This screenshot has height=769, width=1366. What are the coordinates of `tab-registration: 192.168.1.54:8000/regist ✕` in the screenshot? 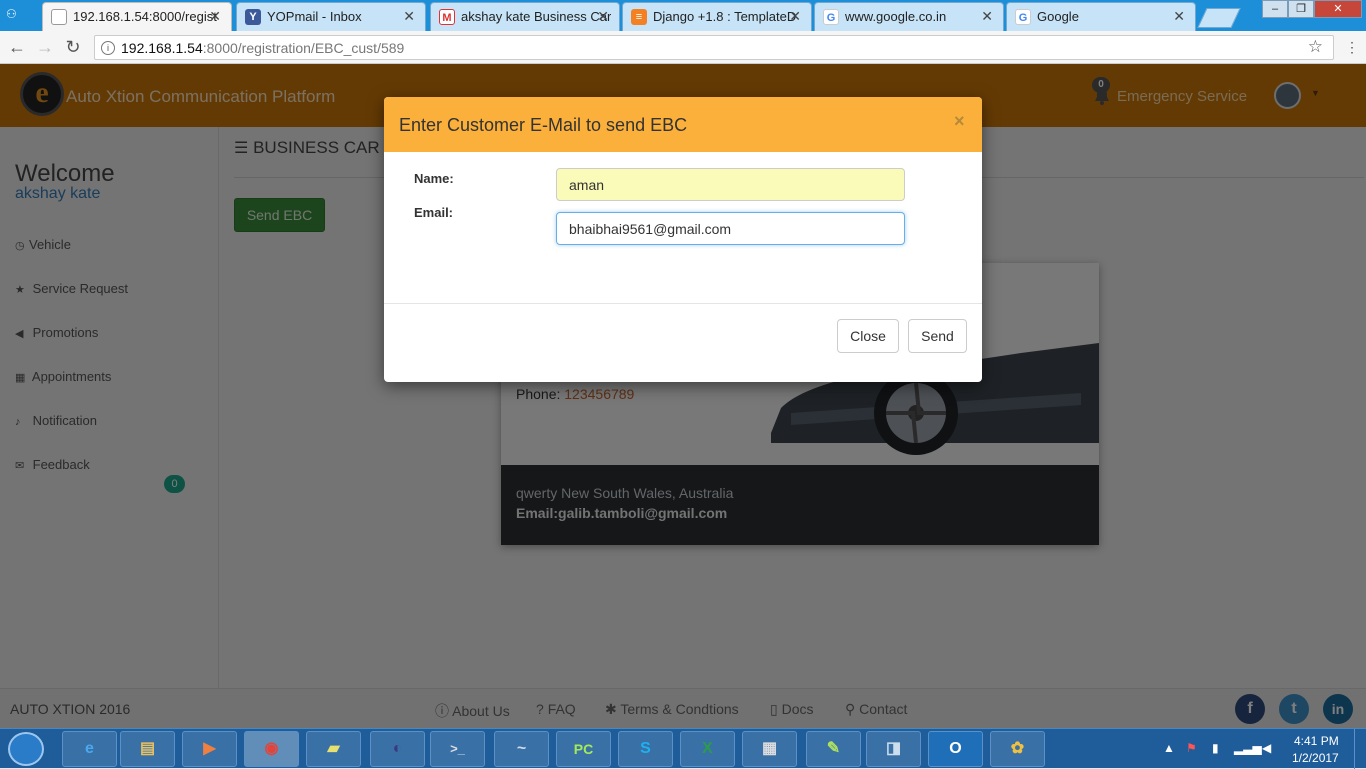 It's located at (137, 16).